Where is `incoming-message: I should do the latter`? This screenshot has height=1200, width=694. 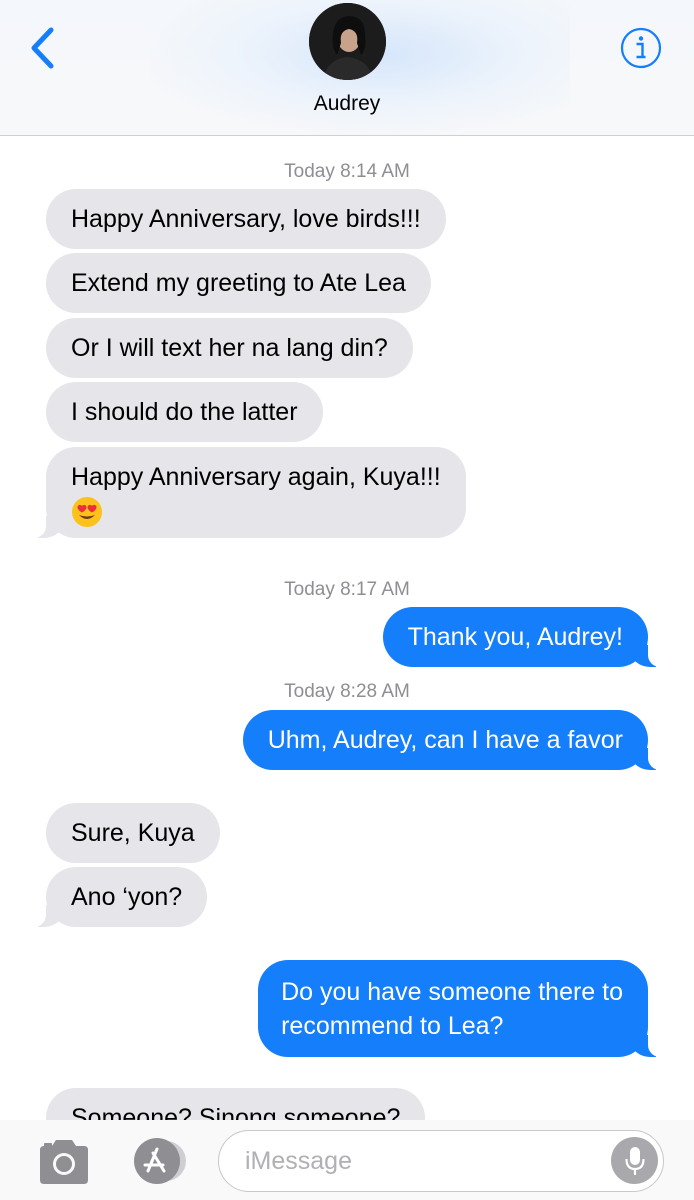
incoming-message: I should do the latter is located at coordinates (184, 412).